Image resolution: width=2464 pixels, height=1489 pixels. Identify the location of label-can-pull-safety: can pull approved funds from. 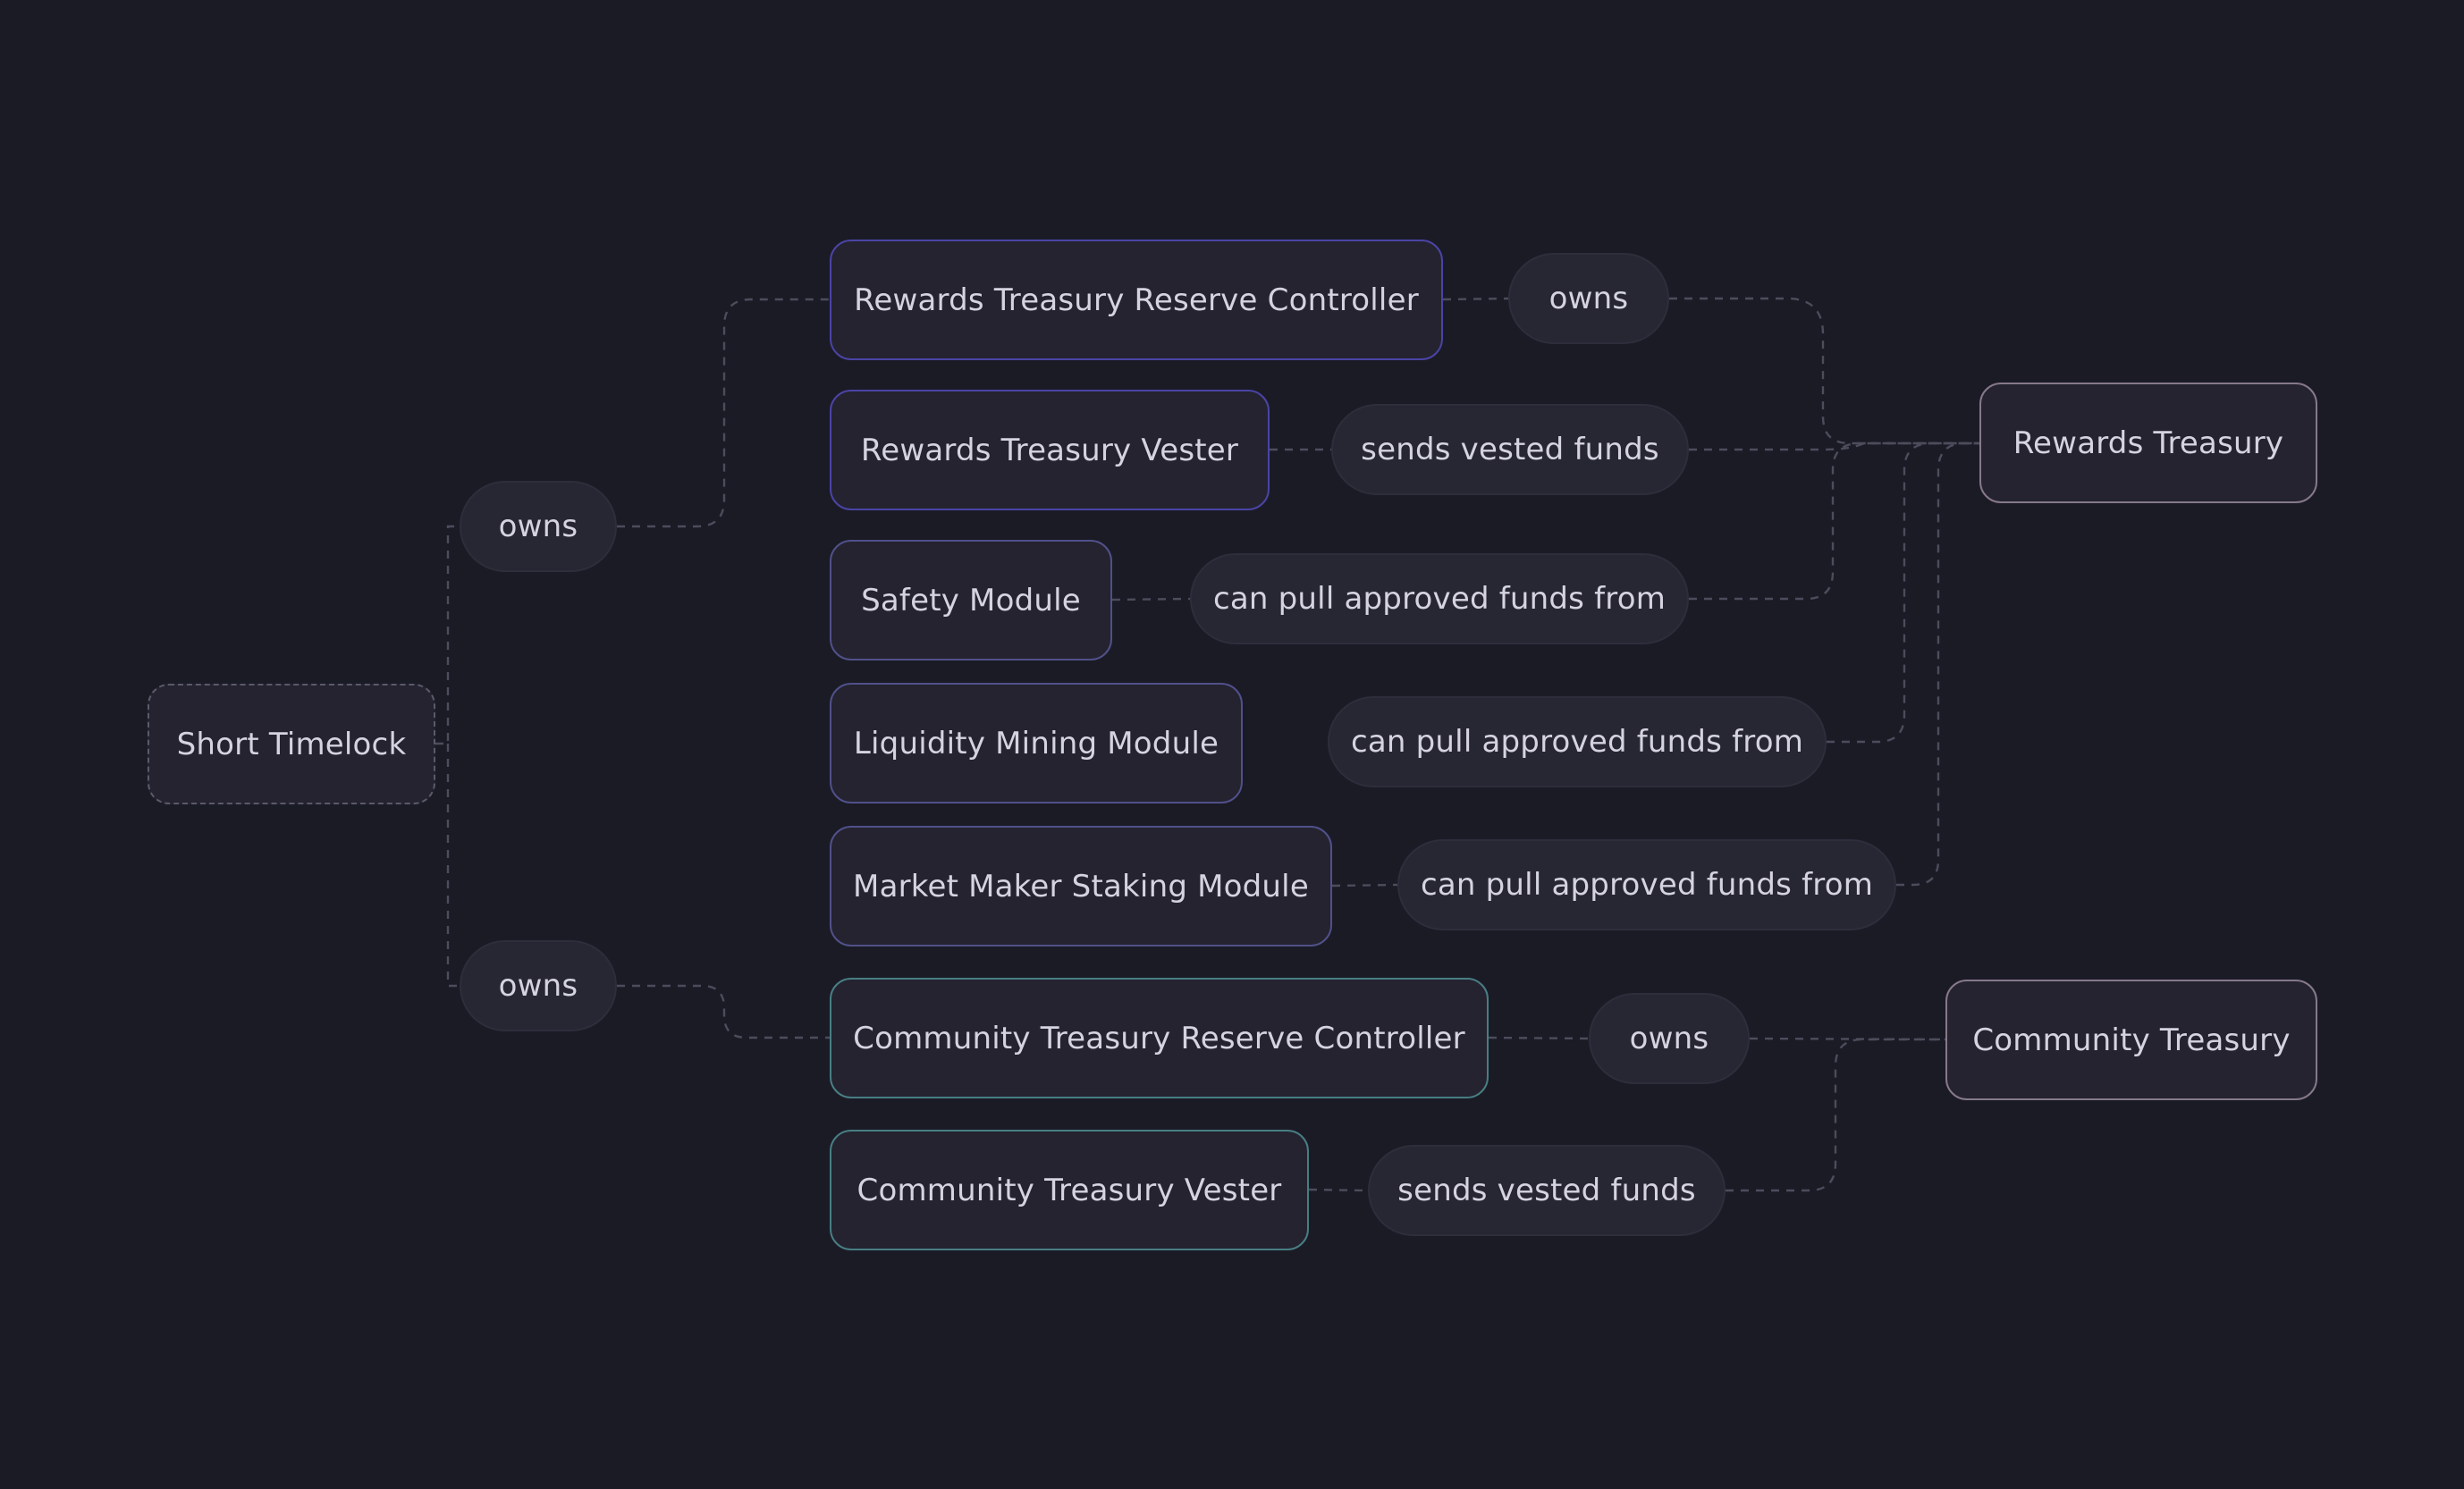
(1439, 599).